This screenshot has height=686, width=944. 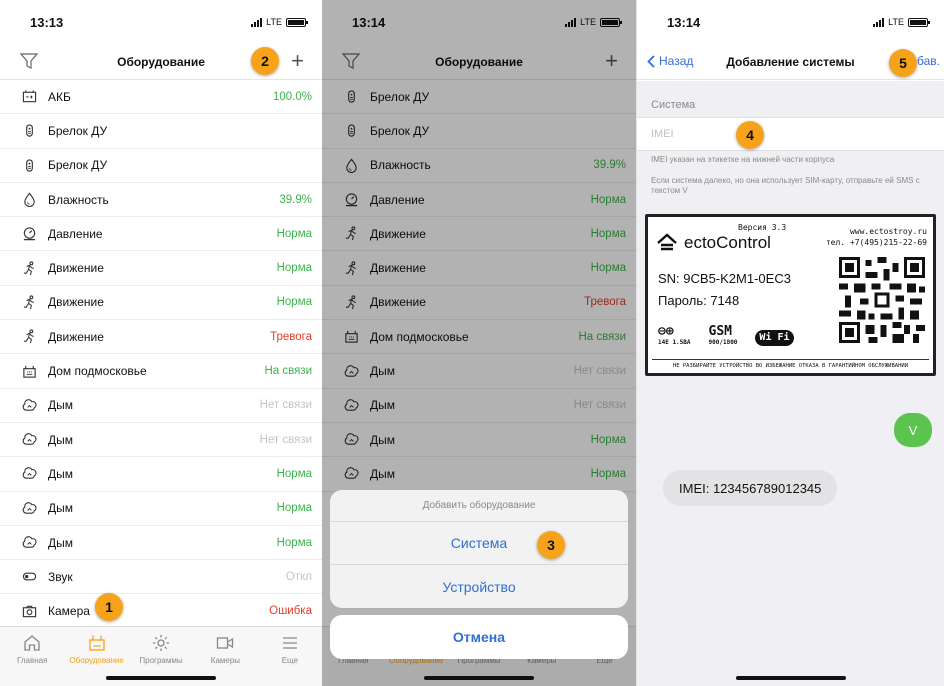 I want to click on chevron-left-icon, so click(x=651, y=61).